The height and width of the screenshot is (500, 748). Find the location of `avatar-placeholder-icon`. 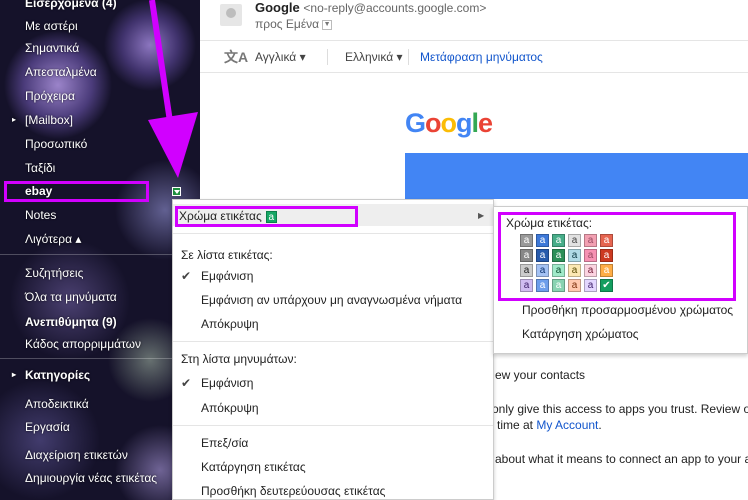

avatar-placeholder-icon is located at coordinates (231, 13).